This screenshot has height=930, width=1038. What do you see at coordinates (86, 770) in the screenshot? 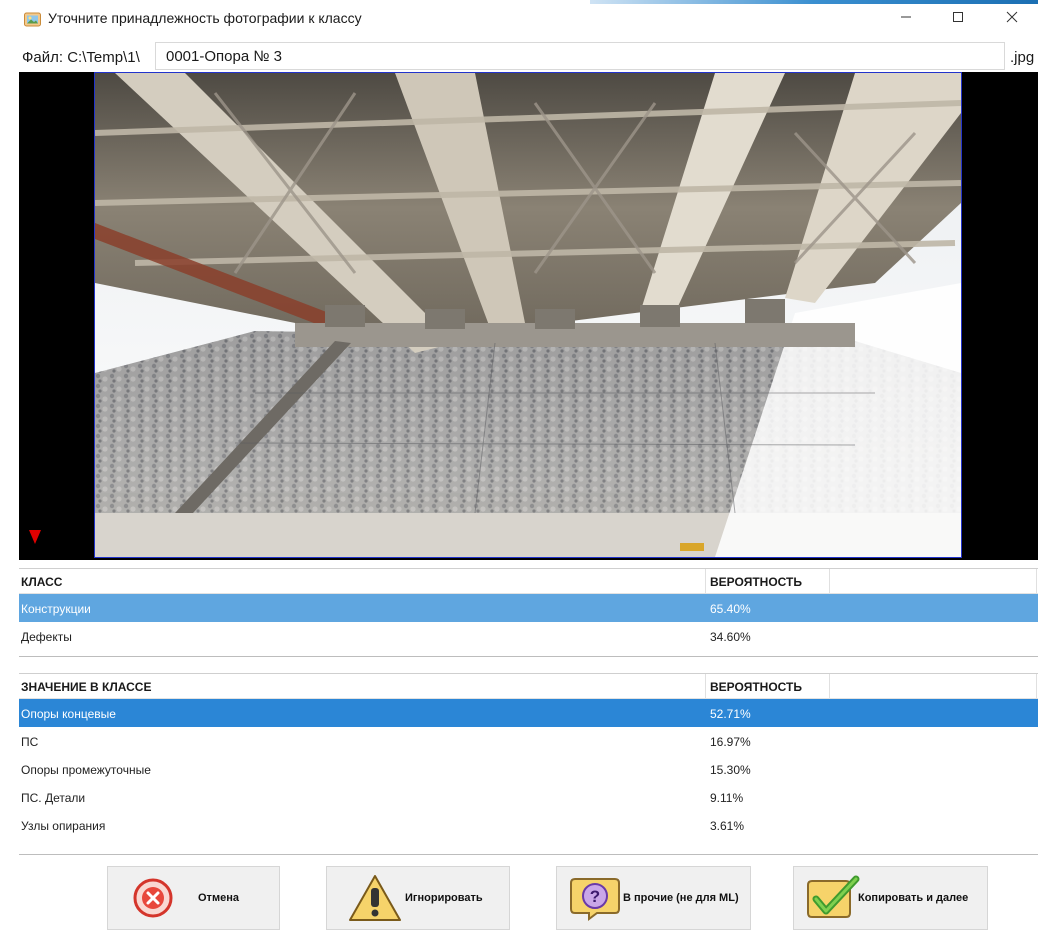
I see `value-name: Опоры промежуточные` at bounding box center [86, 770].